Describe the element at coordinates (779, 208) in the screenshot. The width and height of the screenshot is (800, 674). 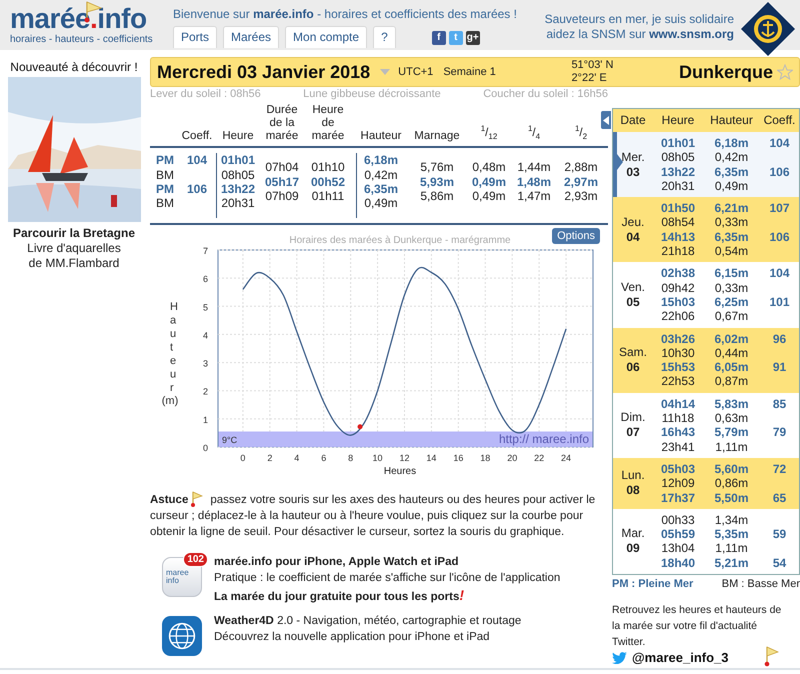
I see `table-cell-text: 107` at that location.